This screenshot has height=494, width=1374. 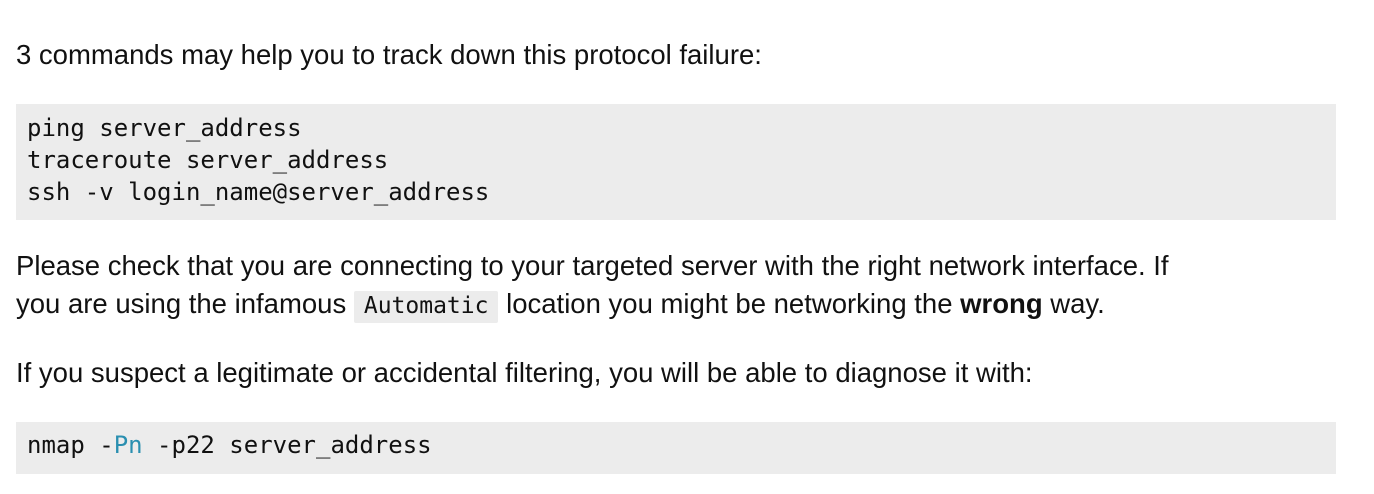 I want to click on inline-code-automatic: Automatic, so click(x=426, y=307).